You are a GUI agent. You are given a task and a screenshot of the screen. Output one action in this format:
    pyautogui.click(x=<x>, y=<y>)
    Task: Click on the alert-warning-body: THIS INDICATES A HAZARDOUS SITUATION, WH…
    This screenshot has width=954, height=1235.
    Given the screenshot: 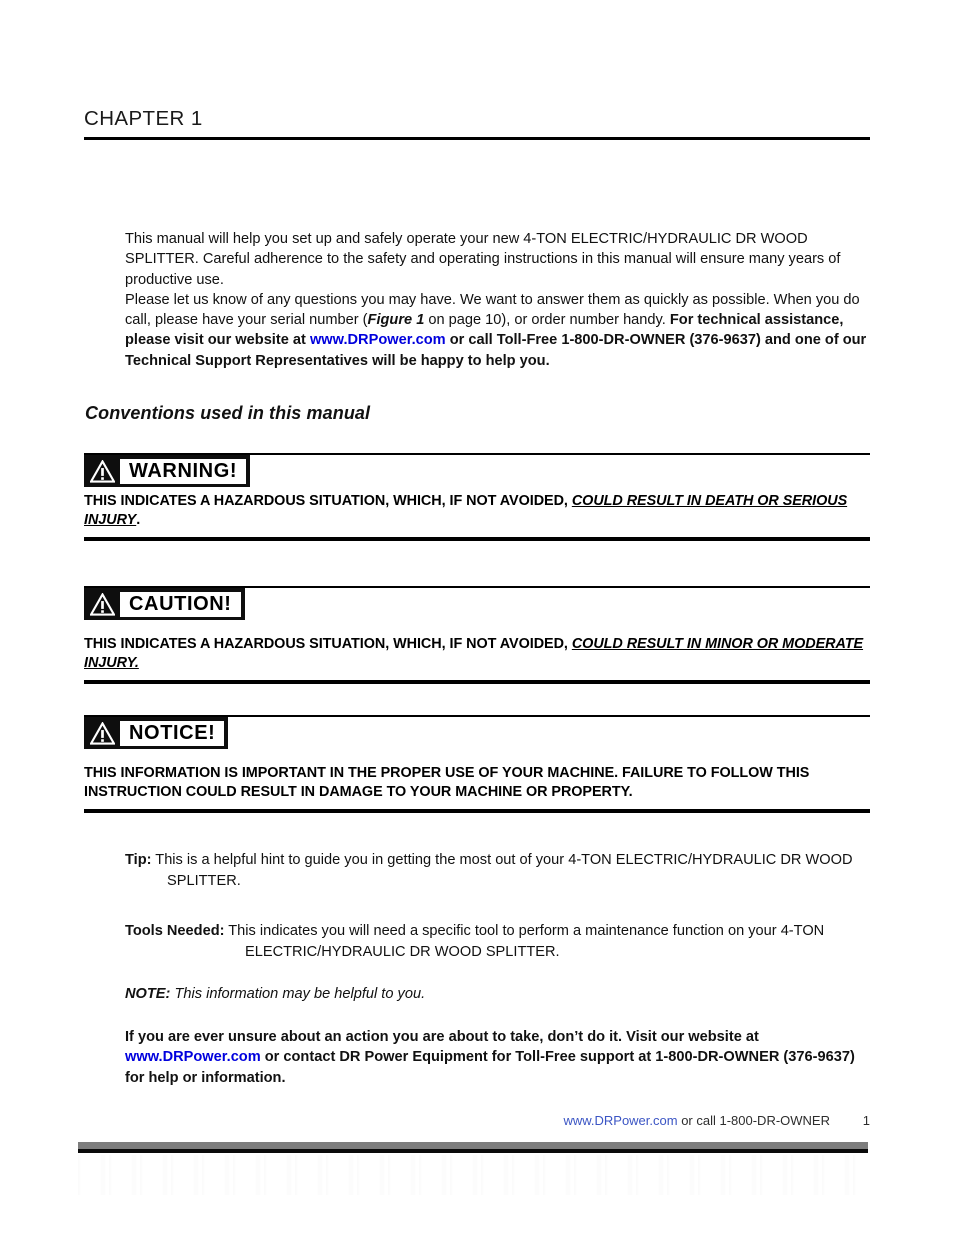 What is the action you would take?
    pyautogui.click(x=477, y=511)
    